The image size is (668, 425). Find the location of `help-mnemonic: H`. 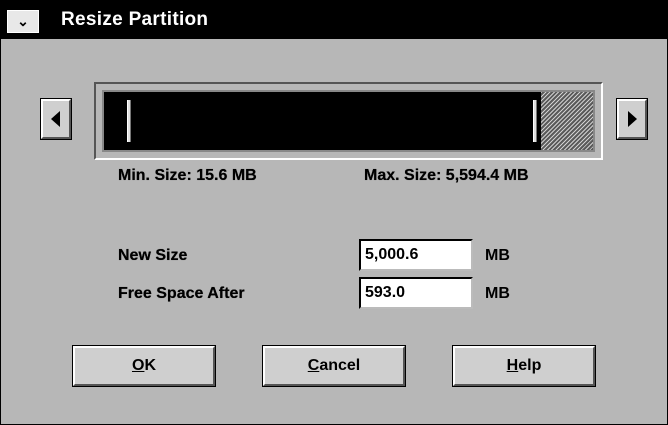

help-mnemonic: H is located at coordinates (512, 365).